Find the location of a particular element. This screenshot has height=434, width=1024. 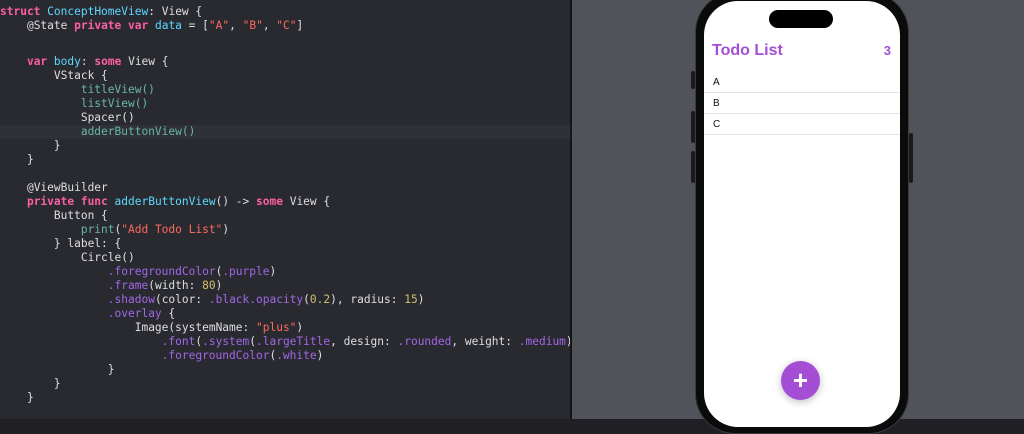

function-call: listView() is located at coordinates (114, 103).